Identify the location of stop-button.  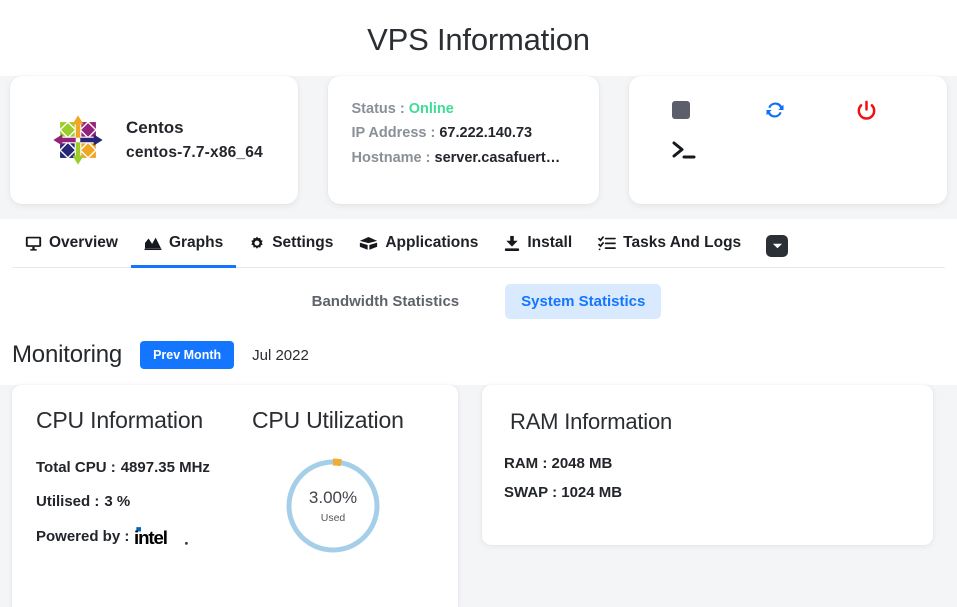
(717, 111).